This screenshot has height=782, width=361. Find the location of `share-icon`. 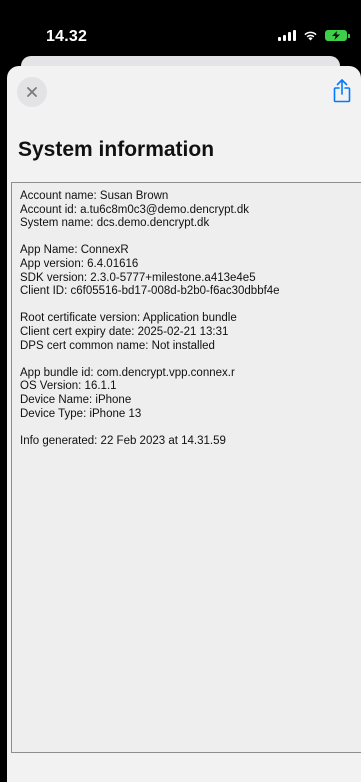

share-icon is located at coordinates (342, 91).